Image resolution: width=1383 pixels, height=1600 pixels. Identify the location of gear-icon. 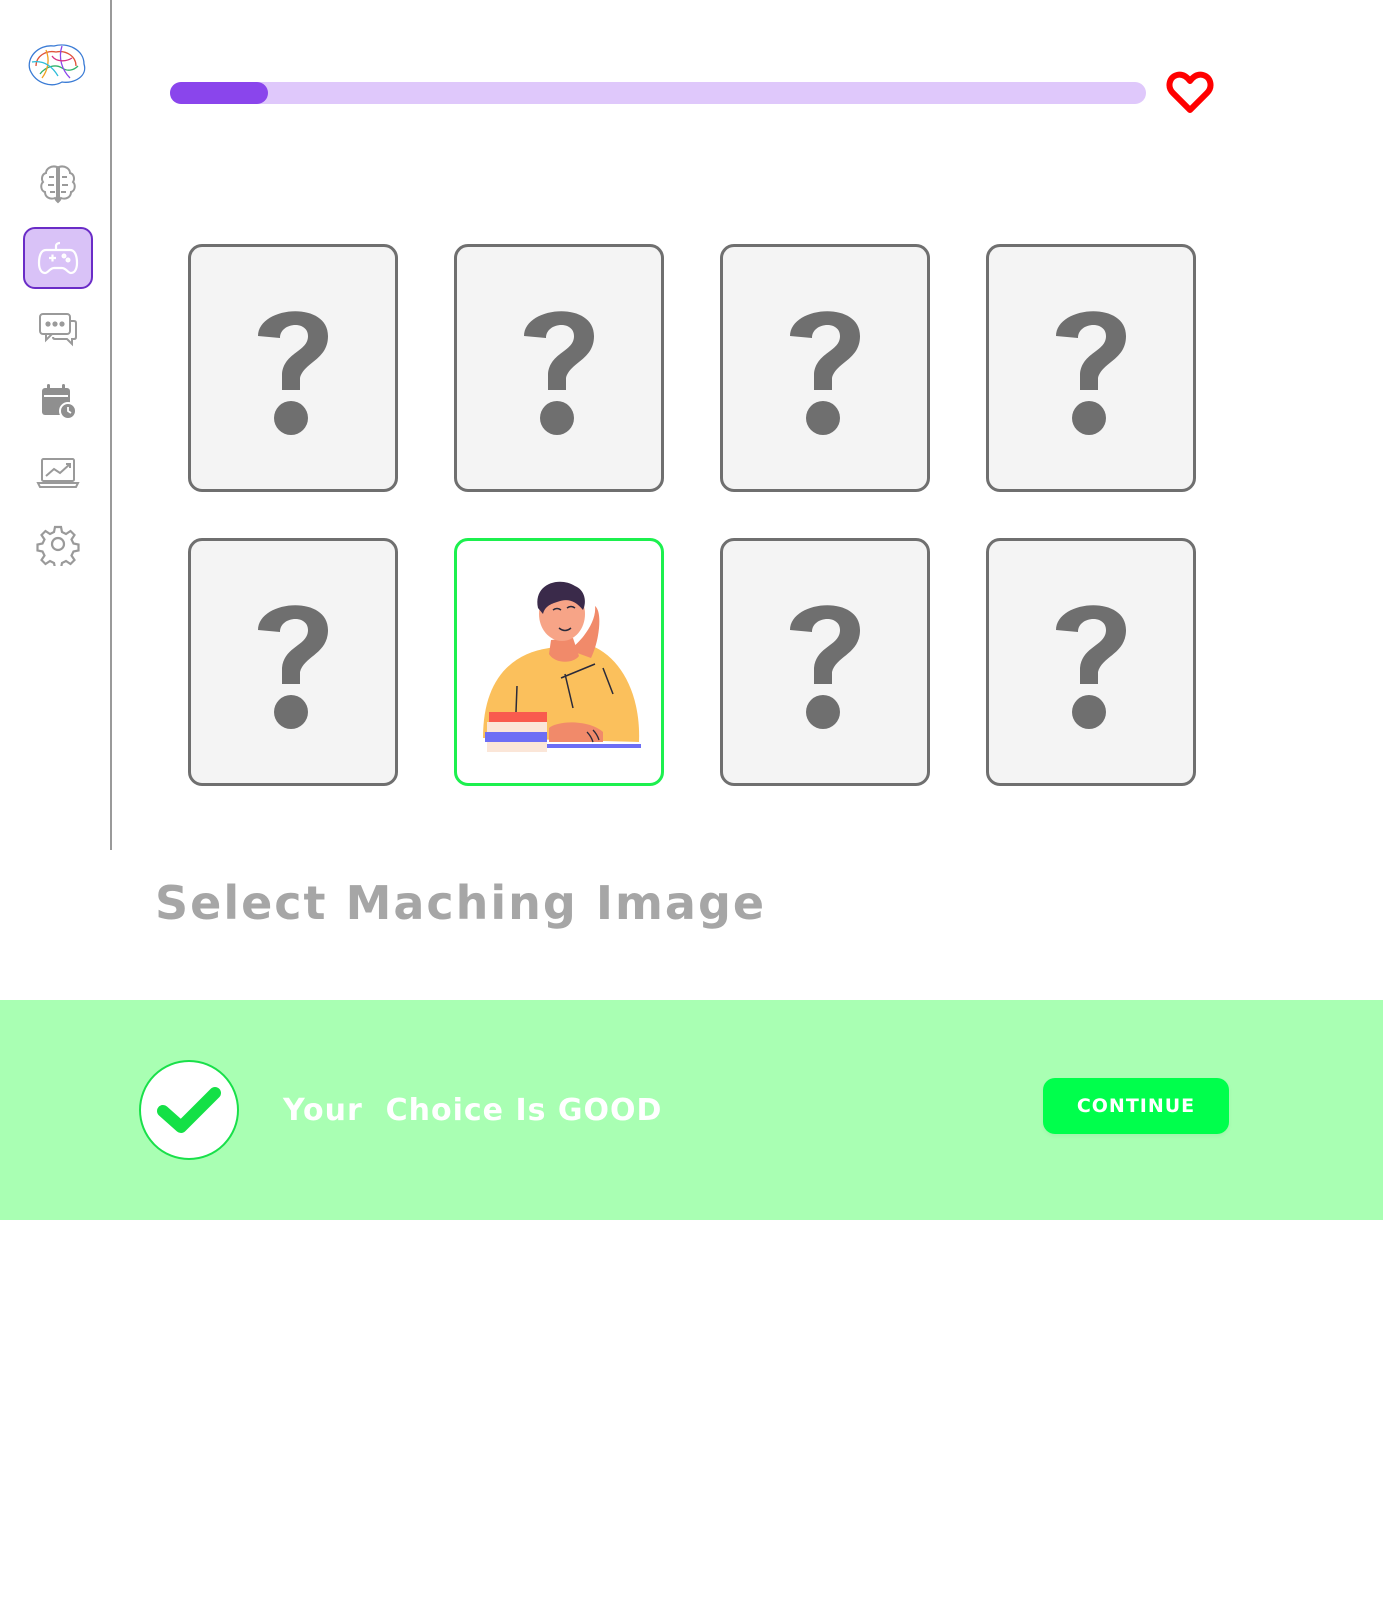
(58, 545).